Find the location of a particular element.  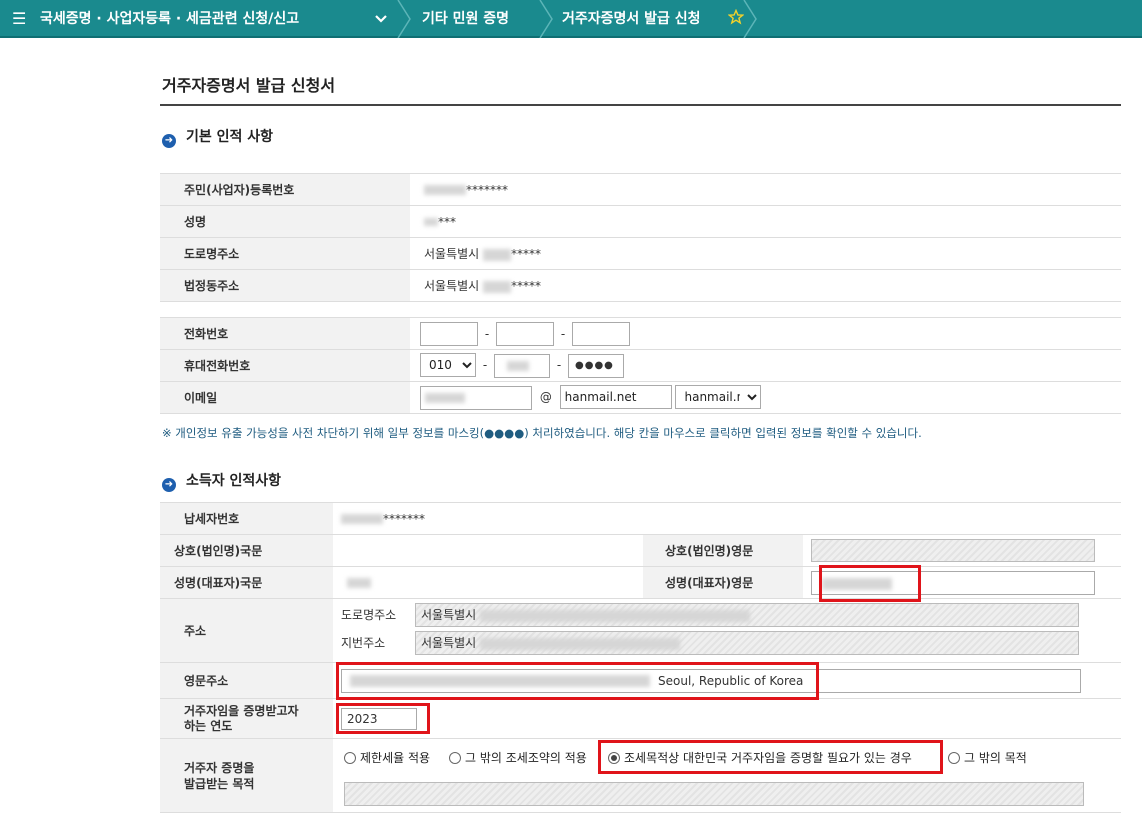

lot-addr-input: 서울특별시 is located at coordinates (747, 643).